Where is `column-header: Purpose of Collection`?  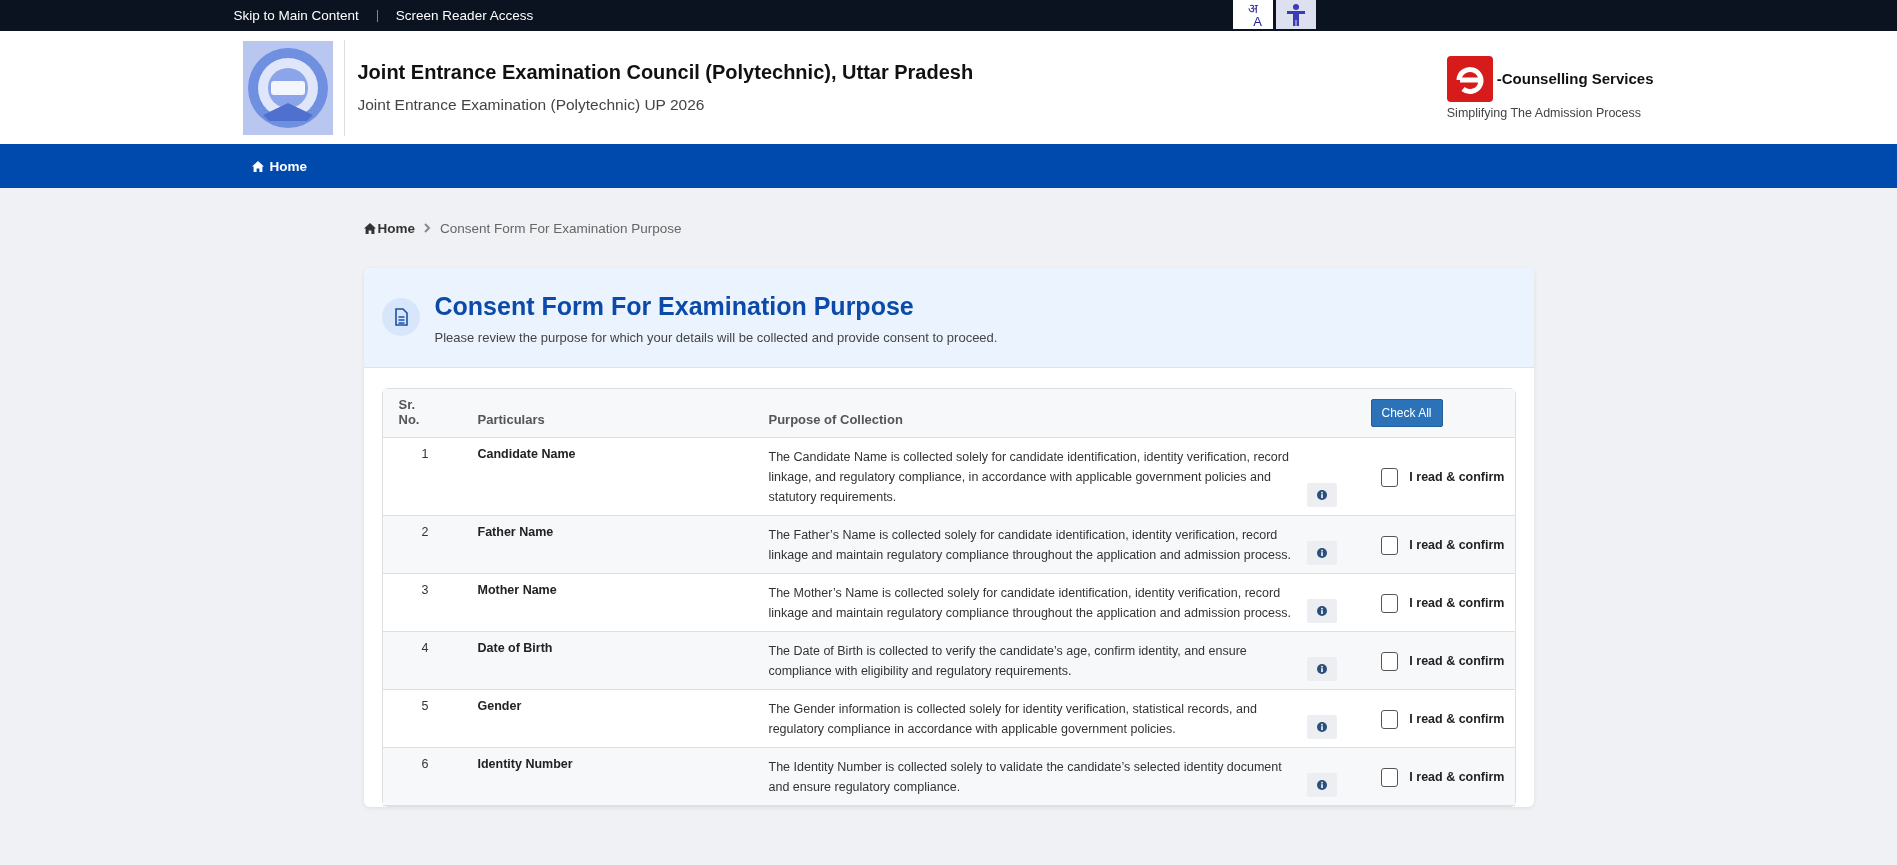 column-header: Purpose of Collection is located at coordinates (1058, 413).